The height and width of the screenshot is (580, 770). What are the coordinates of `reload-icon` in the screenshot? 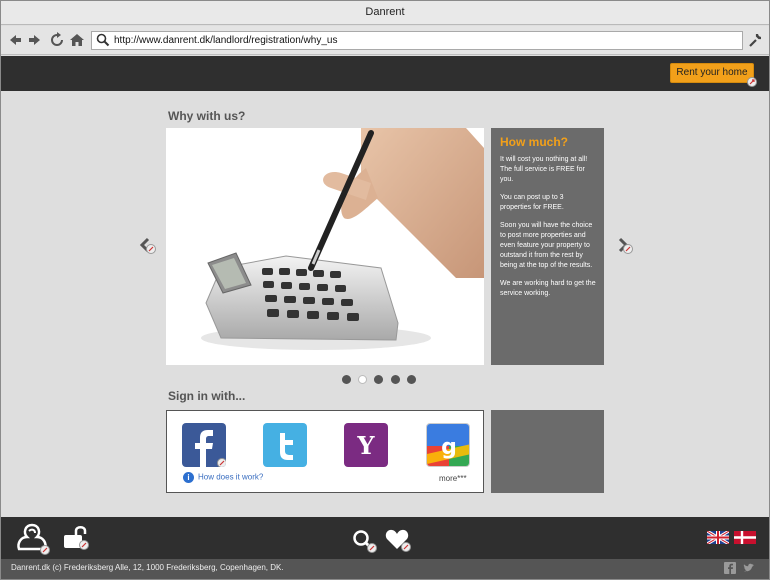 It's located at (57, 40).